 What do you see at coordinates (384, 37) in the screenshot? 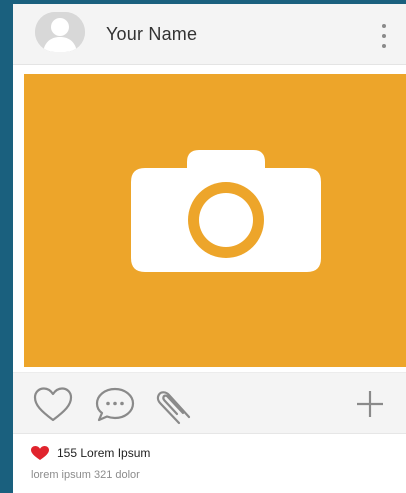
I see `vertical-dots-icon` at bounding box center [384, 37].